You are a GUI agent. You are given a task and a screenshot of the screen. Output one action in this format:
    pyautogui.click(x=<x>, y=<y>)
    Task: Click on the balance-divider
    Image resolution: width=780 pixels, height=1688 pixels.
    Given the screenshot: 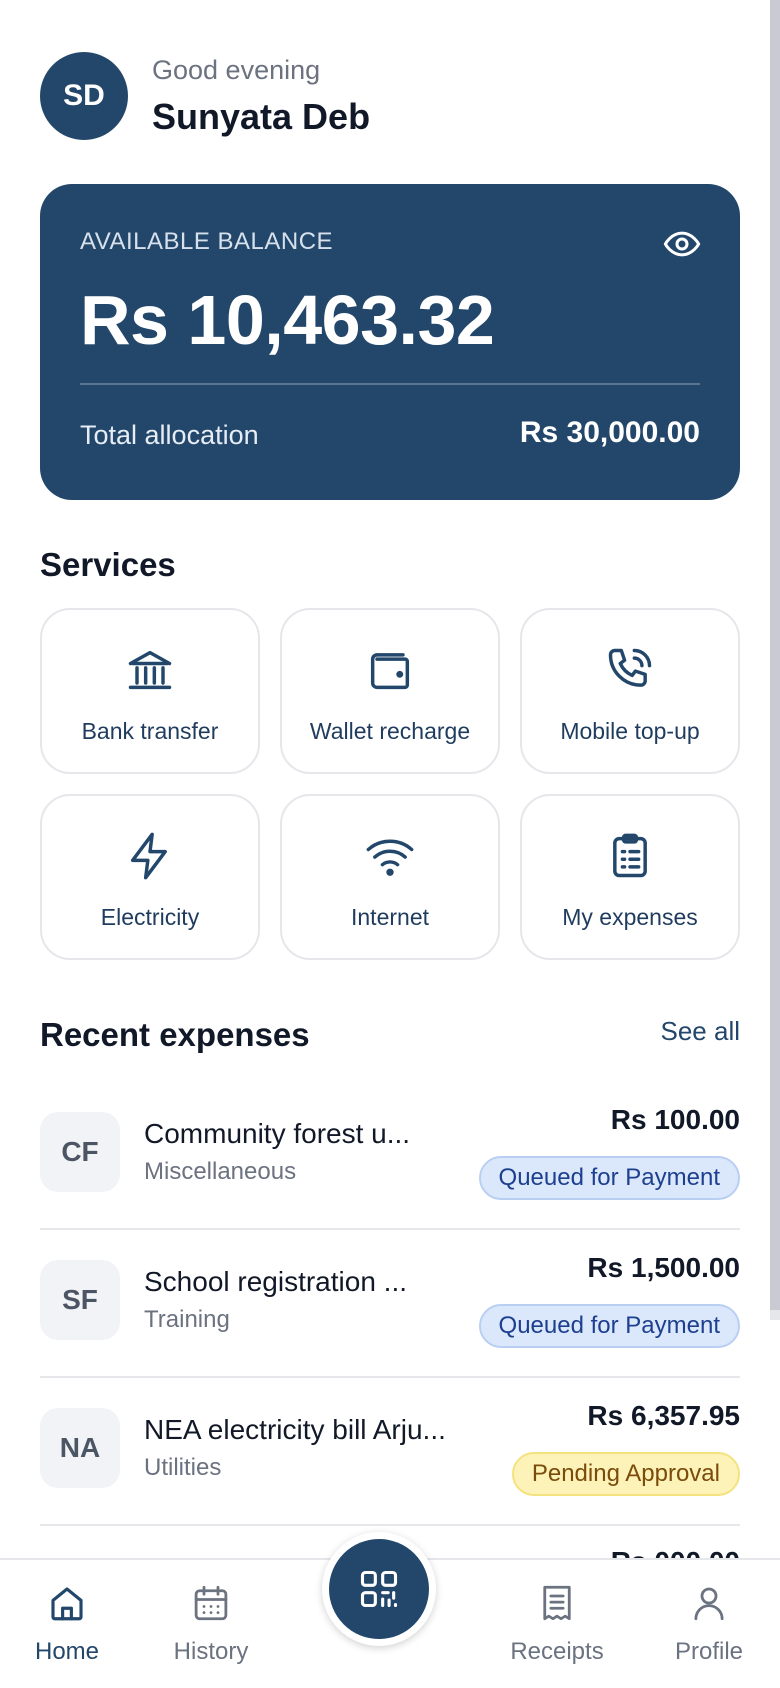 What is the action you would take?
    pyautogui.click(x=390, y=384)
    